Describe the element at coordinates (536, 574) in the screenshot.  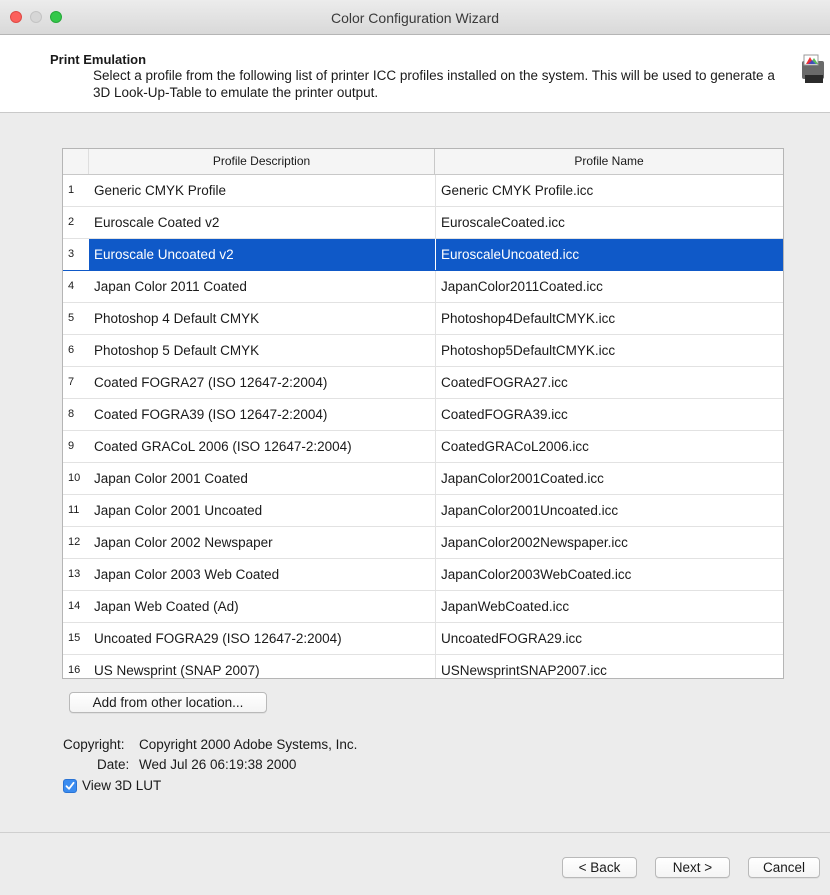
I see `profile-name-cell: JapanColor2003WebCoated.icc` at that location.